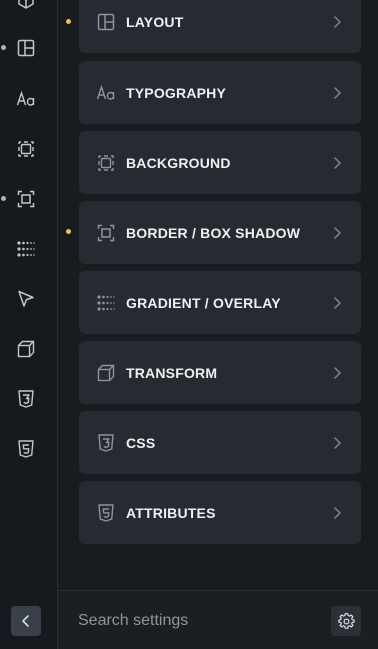 This screenshot has width=378, height=649. What do you see at coordinates (220, 26) in the screenshot?
I see `section-layout: LAYOUT` at bounding box center [220, 26].